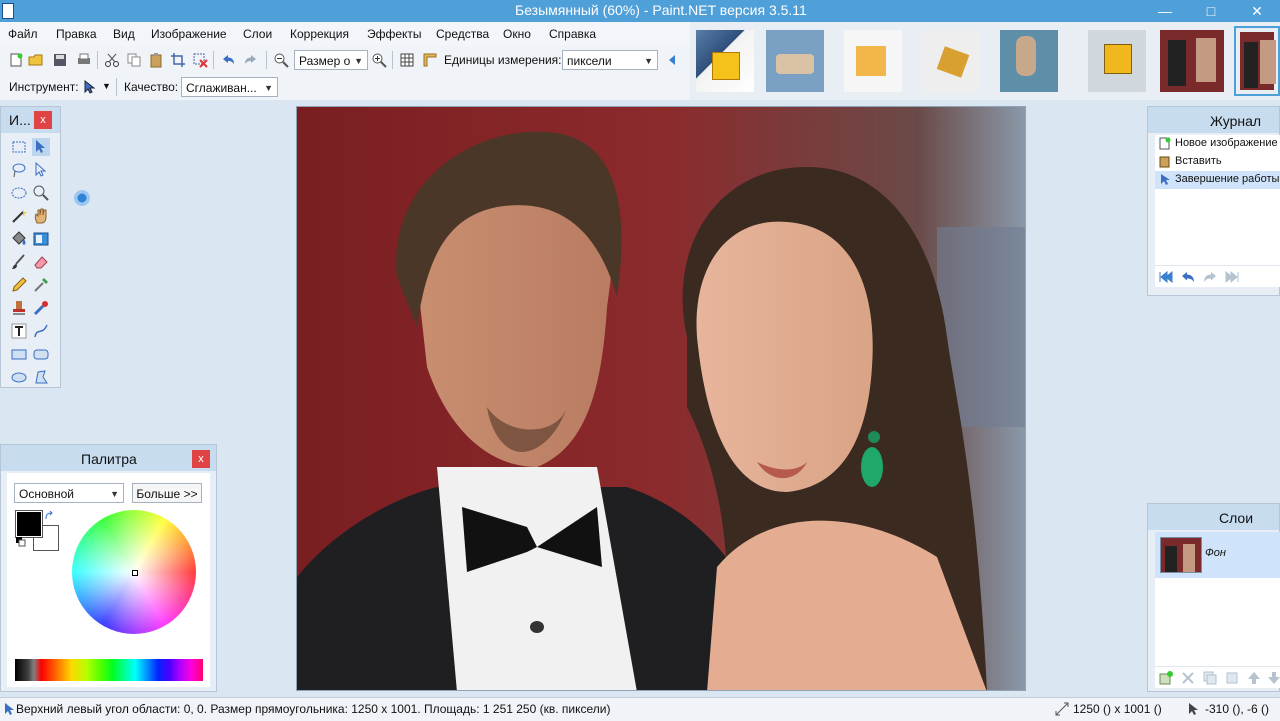 This screenshot has width=1280, height=721. What do you see at coordinates (41, 354) in the screenshot?
I see `rounded-rectangle-icon` at bounding box center [41, 354].